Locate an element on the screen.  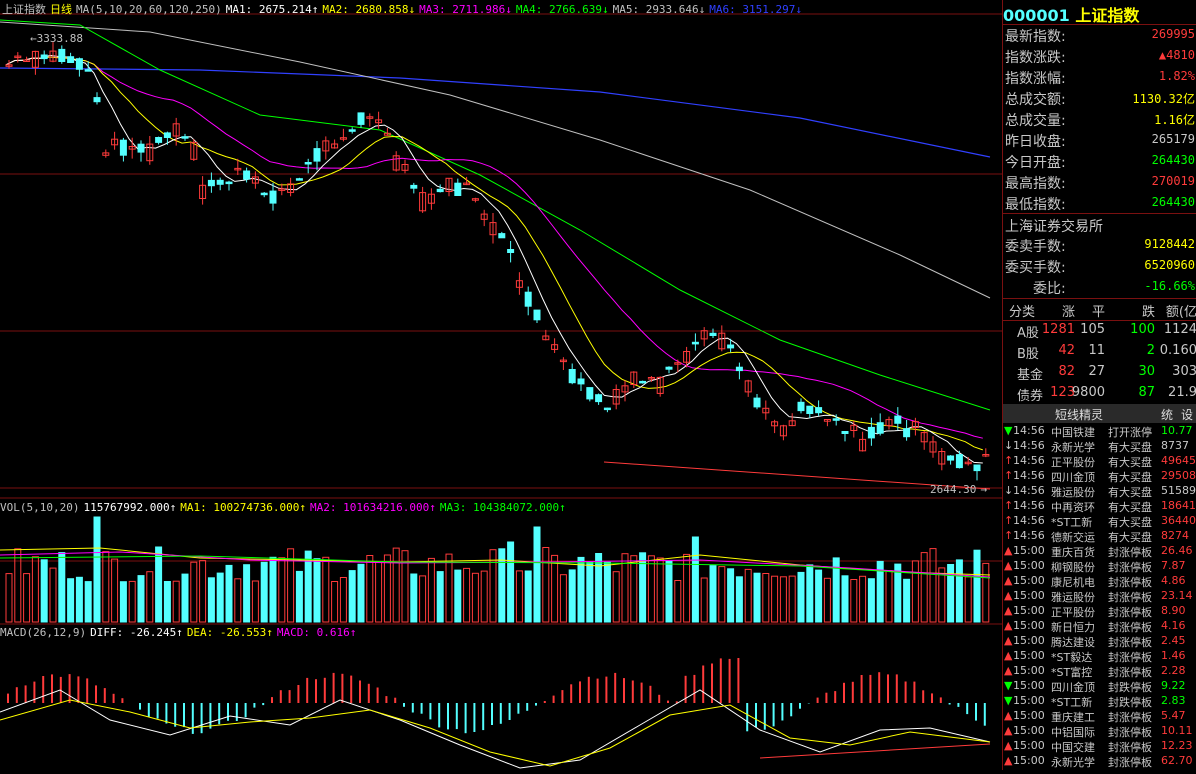
quote-row-label: 指数涨幅: is located at coordinates (1035, 79).